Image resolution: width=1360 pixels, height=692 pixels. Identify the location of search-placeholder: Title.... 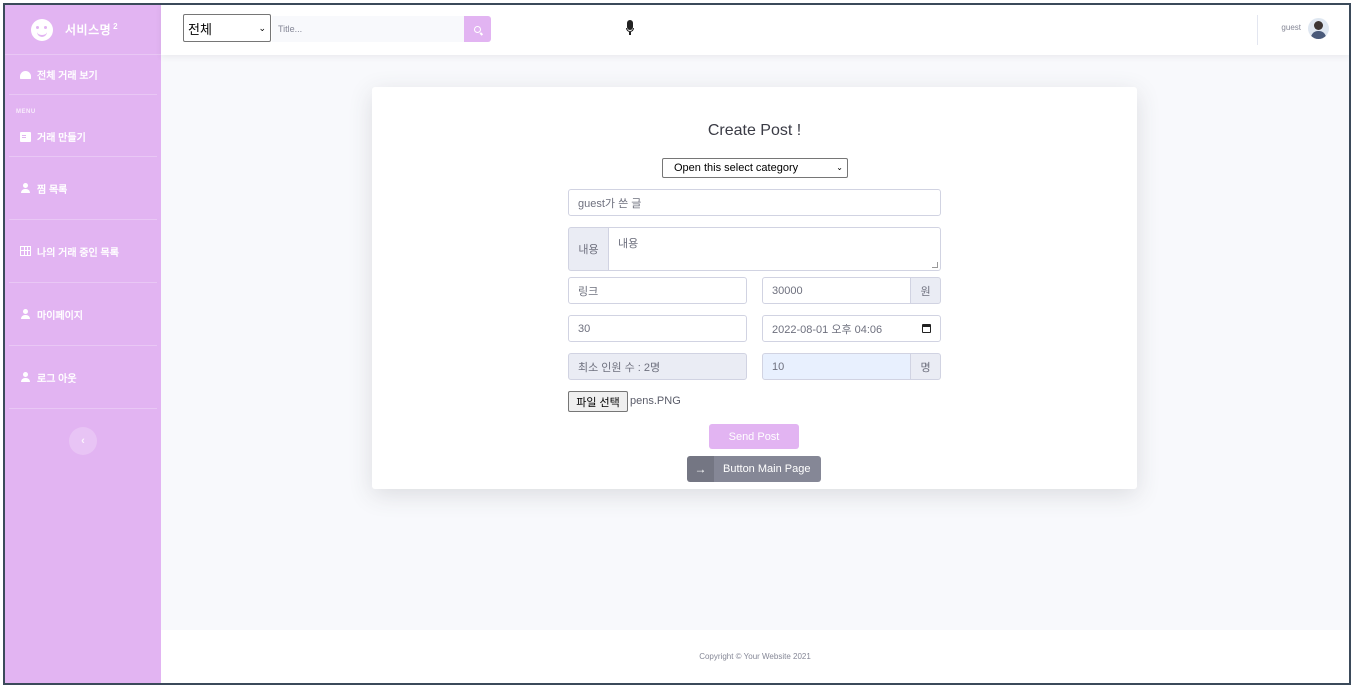
(290, 29).